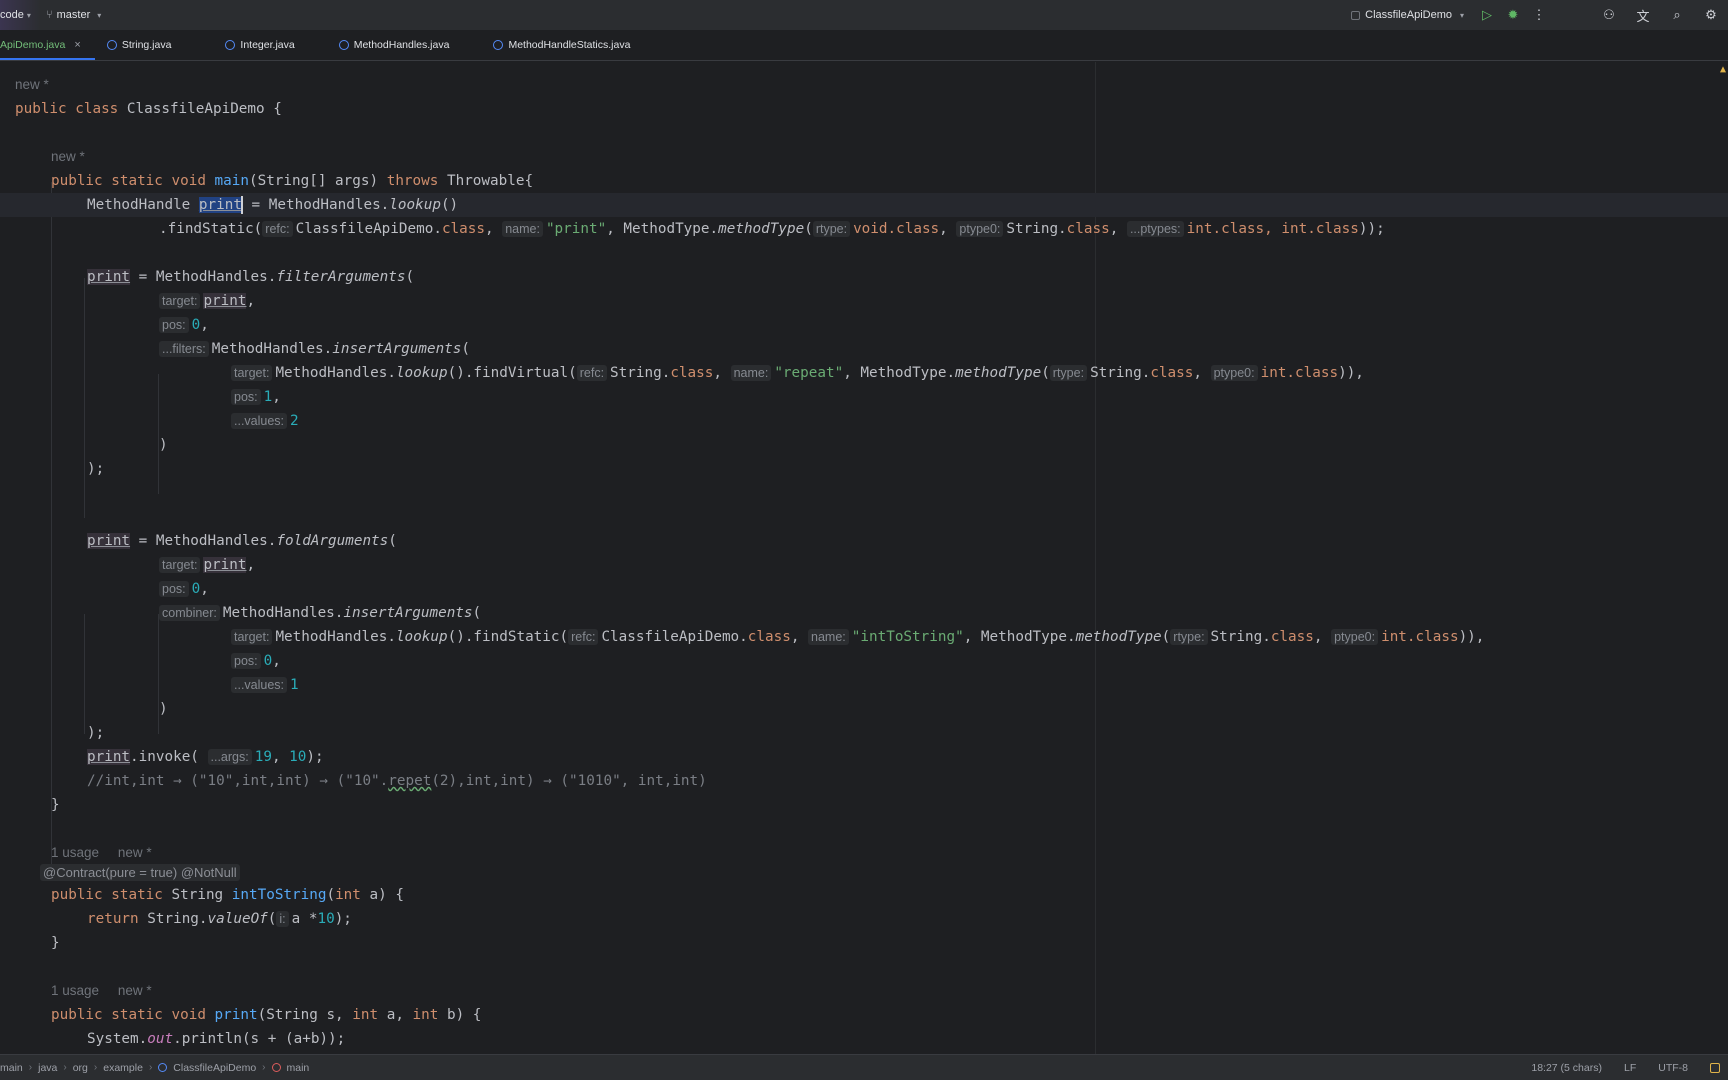  I want to click on keyword: public class, so click(67, 109).